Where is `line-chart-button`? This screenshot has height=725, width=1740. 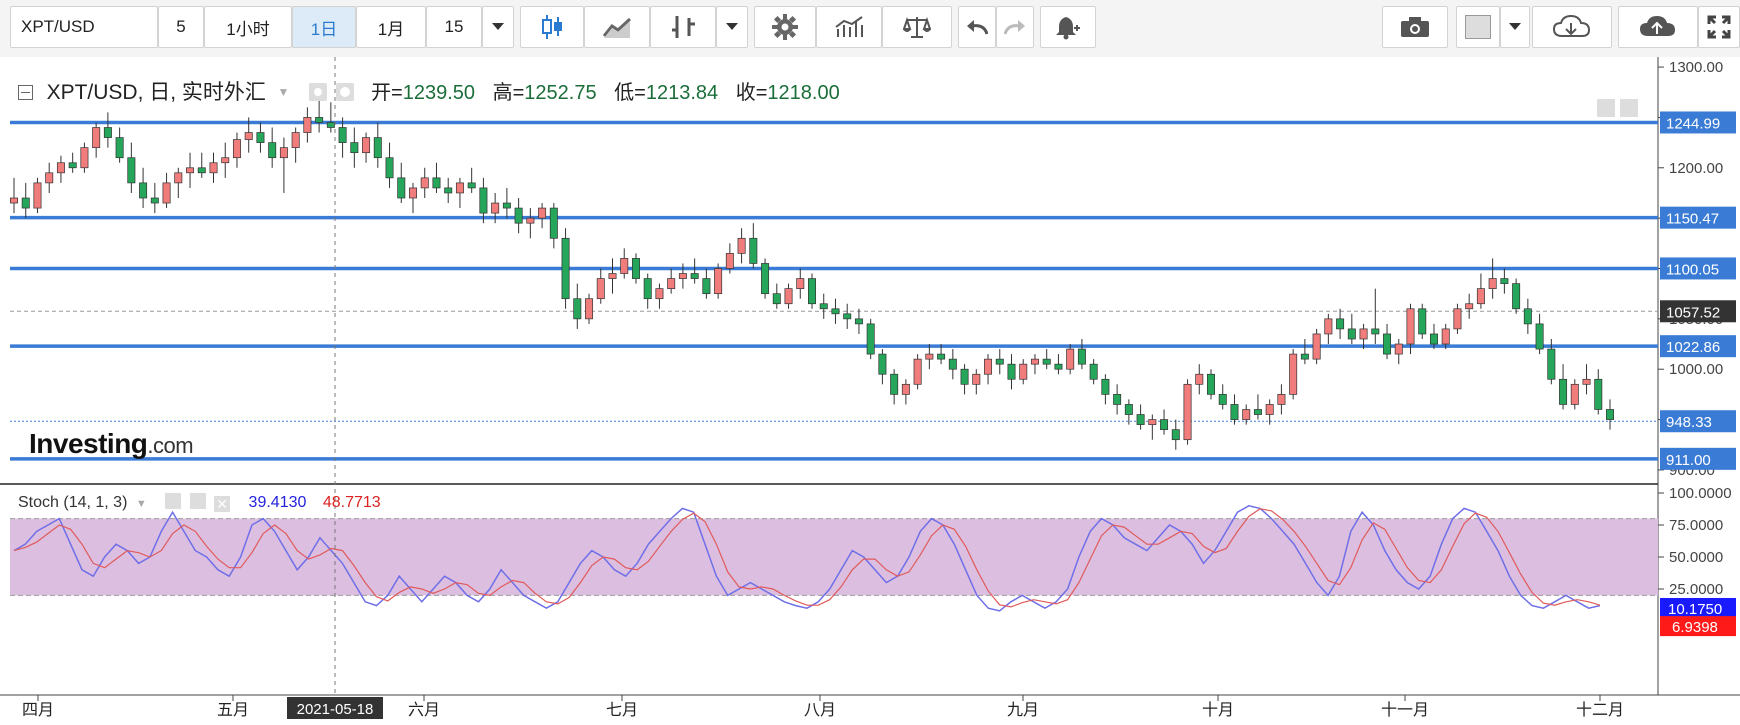
line-chart-button is located at coordinates (617, 27).